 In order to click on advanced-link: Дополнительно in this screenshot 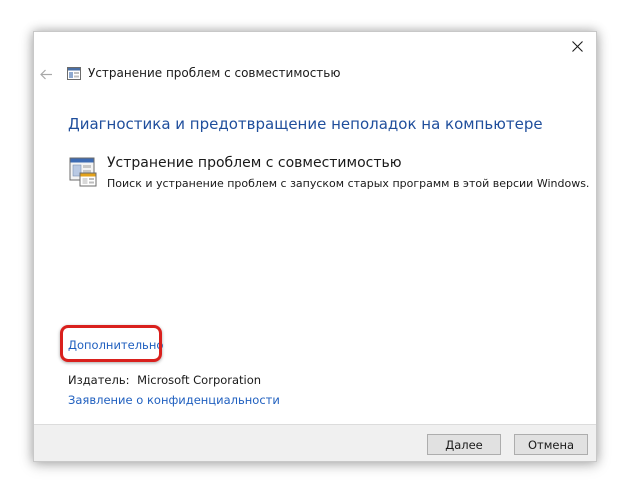, I will do `click(115, 345)`.